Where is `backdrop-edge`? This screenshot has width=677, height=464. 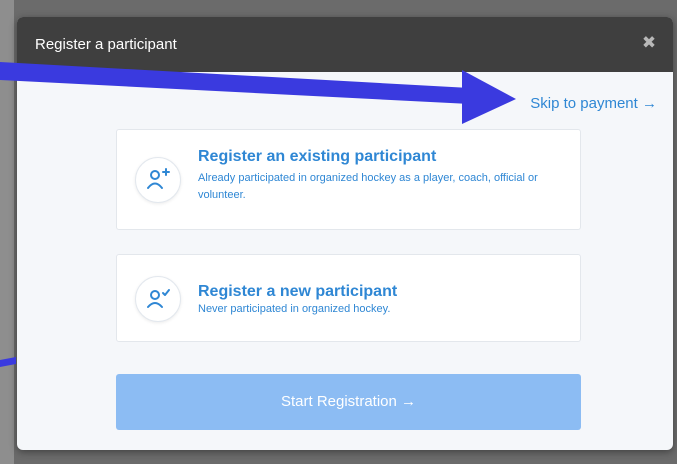
backdrop-edge is located at coordinates (7, 232).